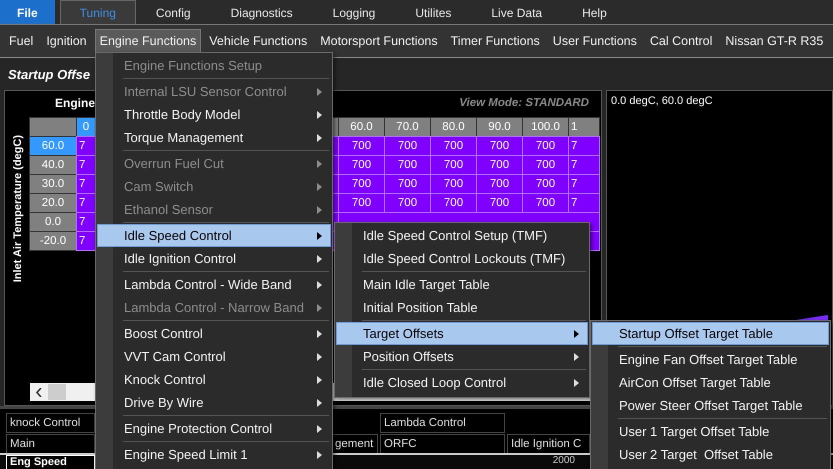  Describe the element at coordinates (53, 165) in the screenshot. I see `row-header: 40.0` at that location.